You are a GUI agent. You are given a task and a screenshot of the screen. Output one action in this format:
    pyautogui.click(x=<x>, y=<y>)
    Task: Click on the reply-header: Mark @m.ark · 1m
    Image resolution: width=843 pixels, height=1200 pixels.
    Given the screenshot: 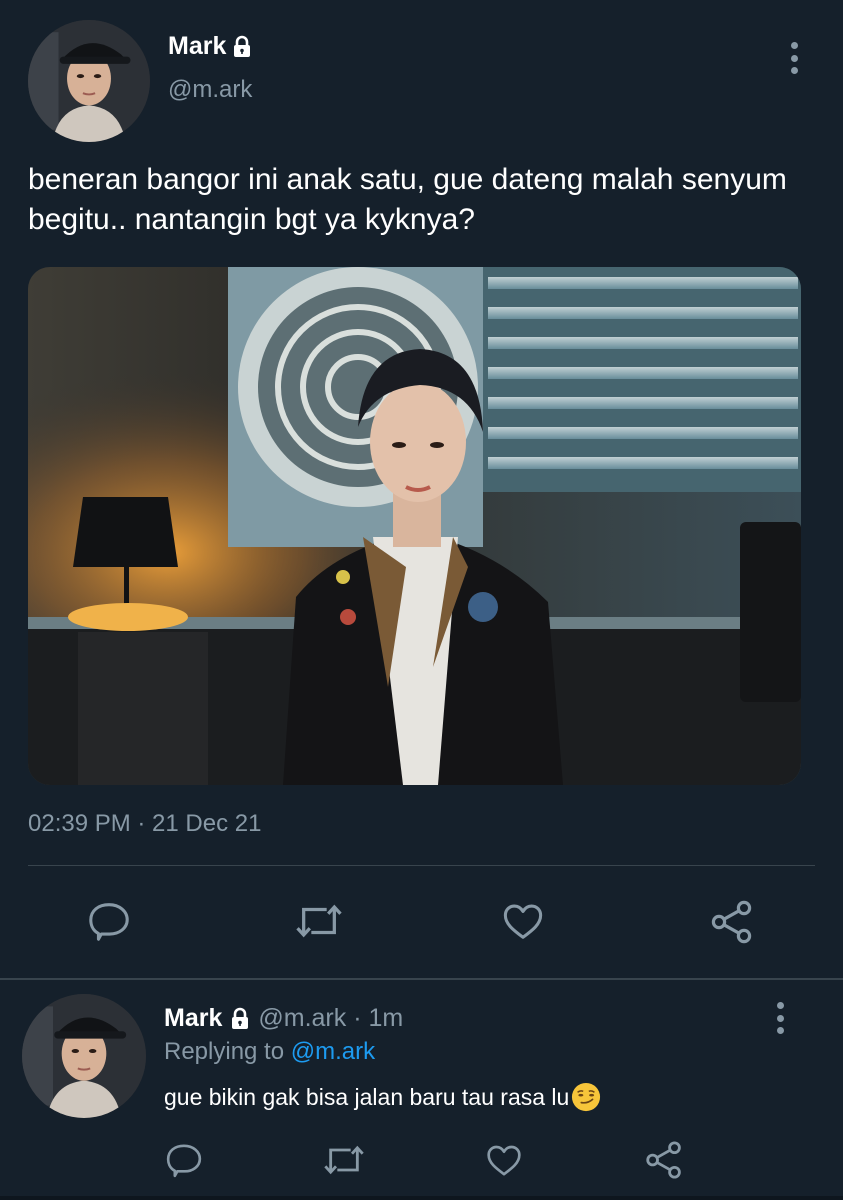 What is the action you would take?
    pyautogui.click(x=283, y=1018)
    